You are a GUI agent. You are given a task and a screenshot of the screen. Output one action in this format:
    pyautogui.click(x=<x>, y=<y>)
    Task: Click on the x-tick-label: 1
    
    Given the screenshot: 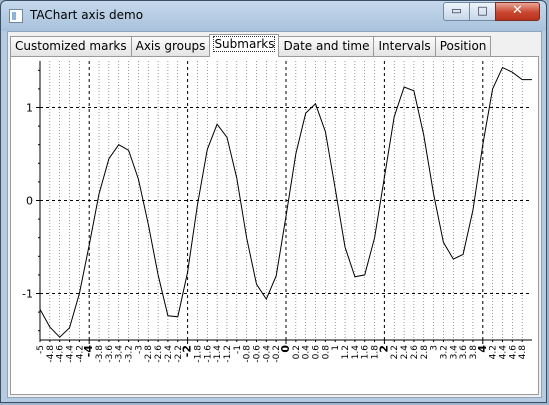 What is the action you would take?
    pyautogui.click(x=336, y=348)
    